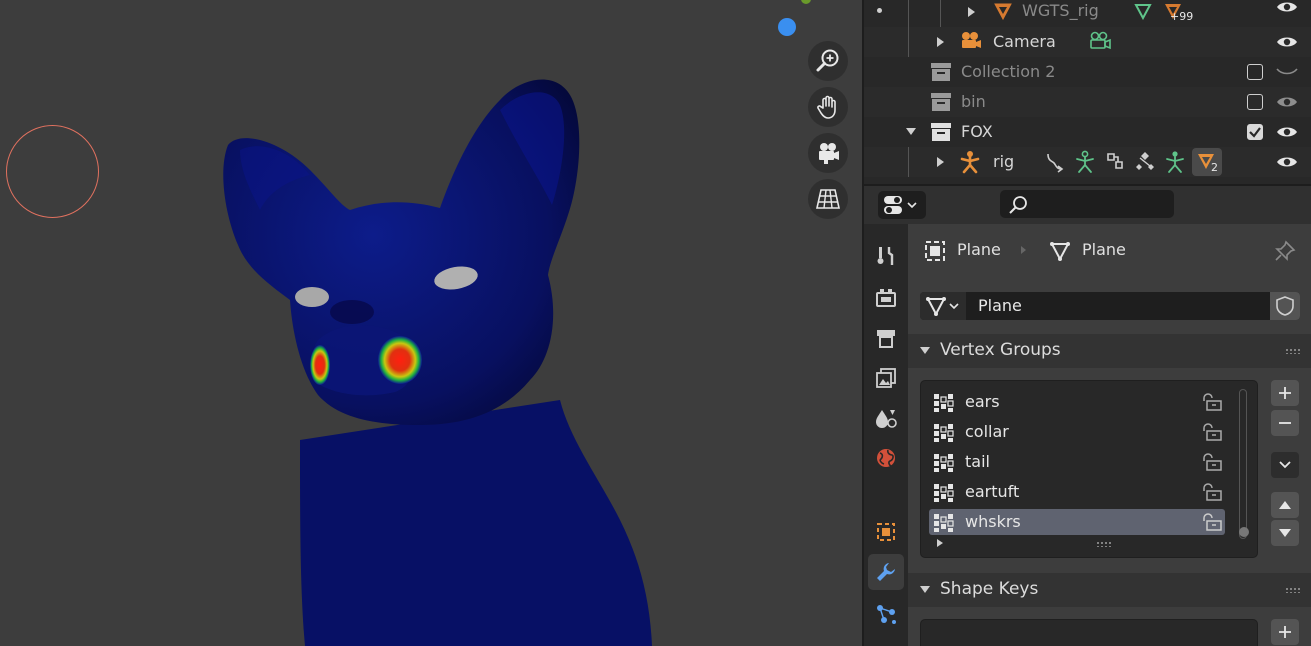 Image resolution: width=1311 pixels, height=646 pixels. I want to click on properties-search-input, so click(1087, 204).